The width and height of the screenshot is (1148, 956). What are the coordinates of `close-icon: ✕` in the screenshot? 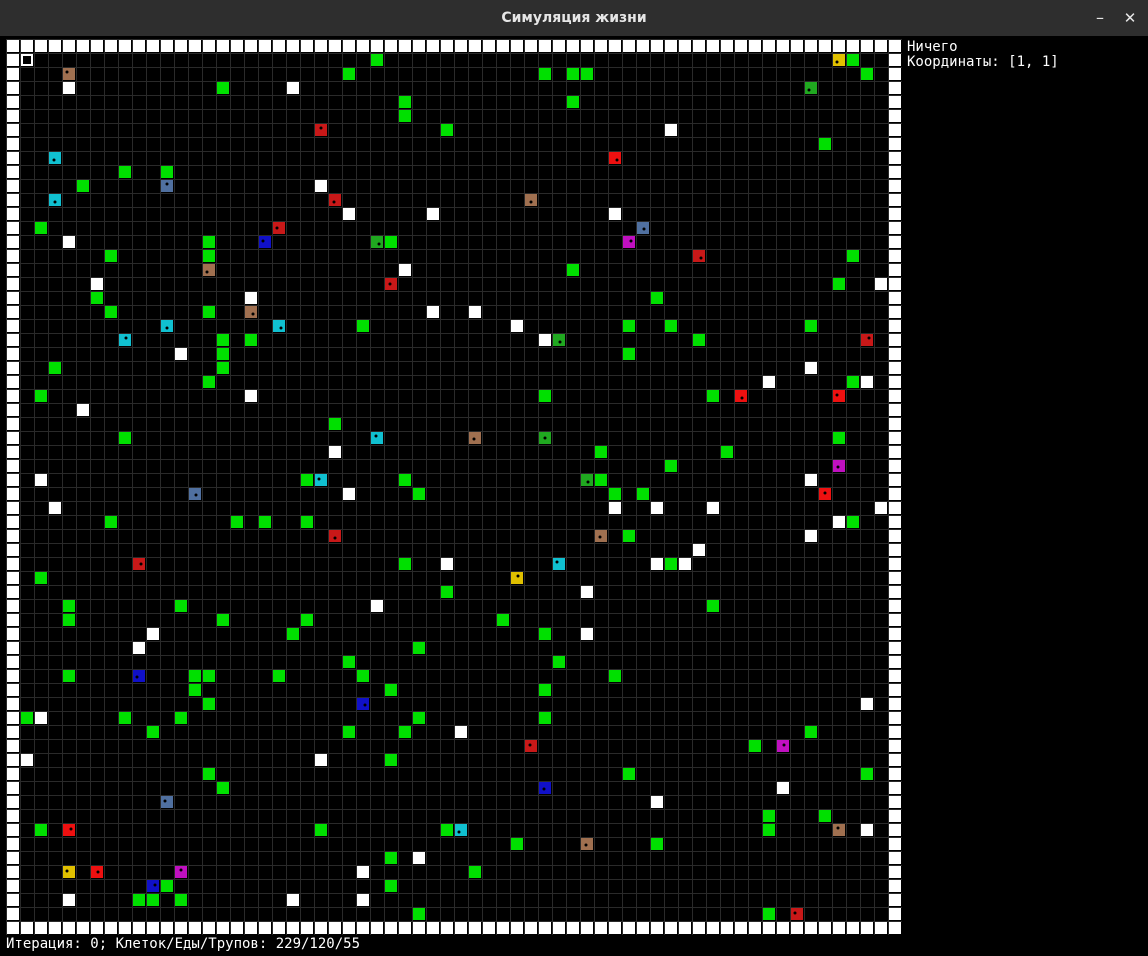 It's located at (1130, 18).